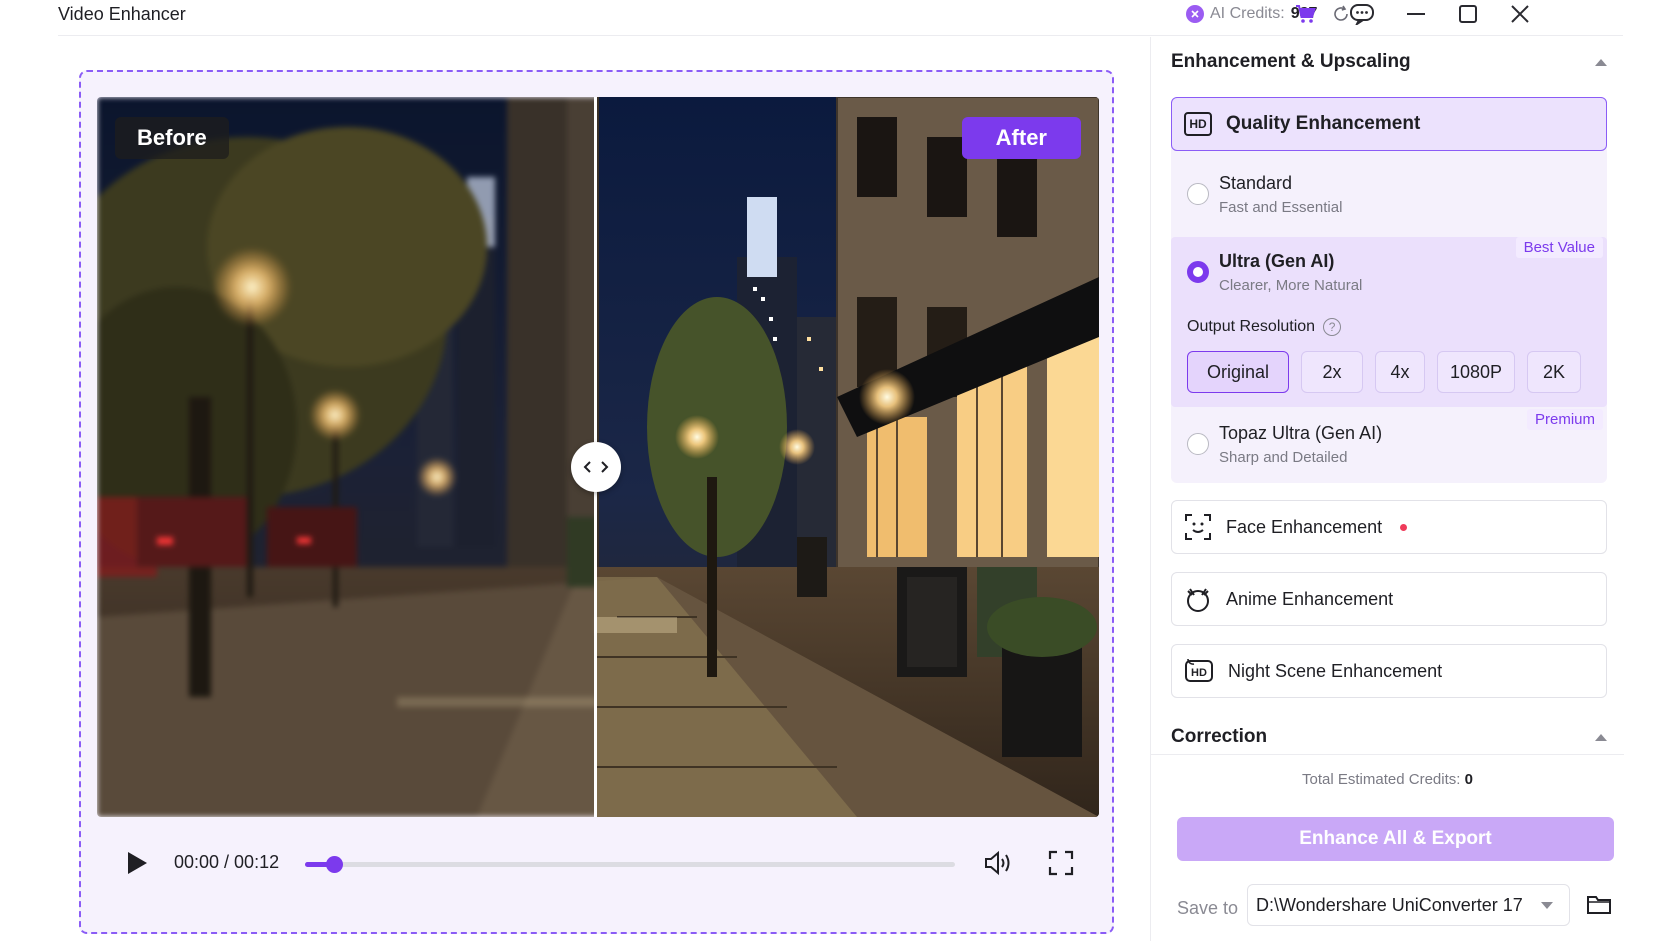 The height and width of the screenshot is (941, 1672). I want to click on quality-enhancement-header: HD Quality Enhancement, so click(1389, 124).